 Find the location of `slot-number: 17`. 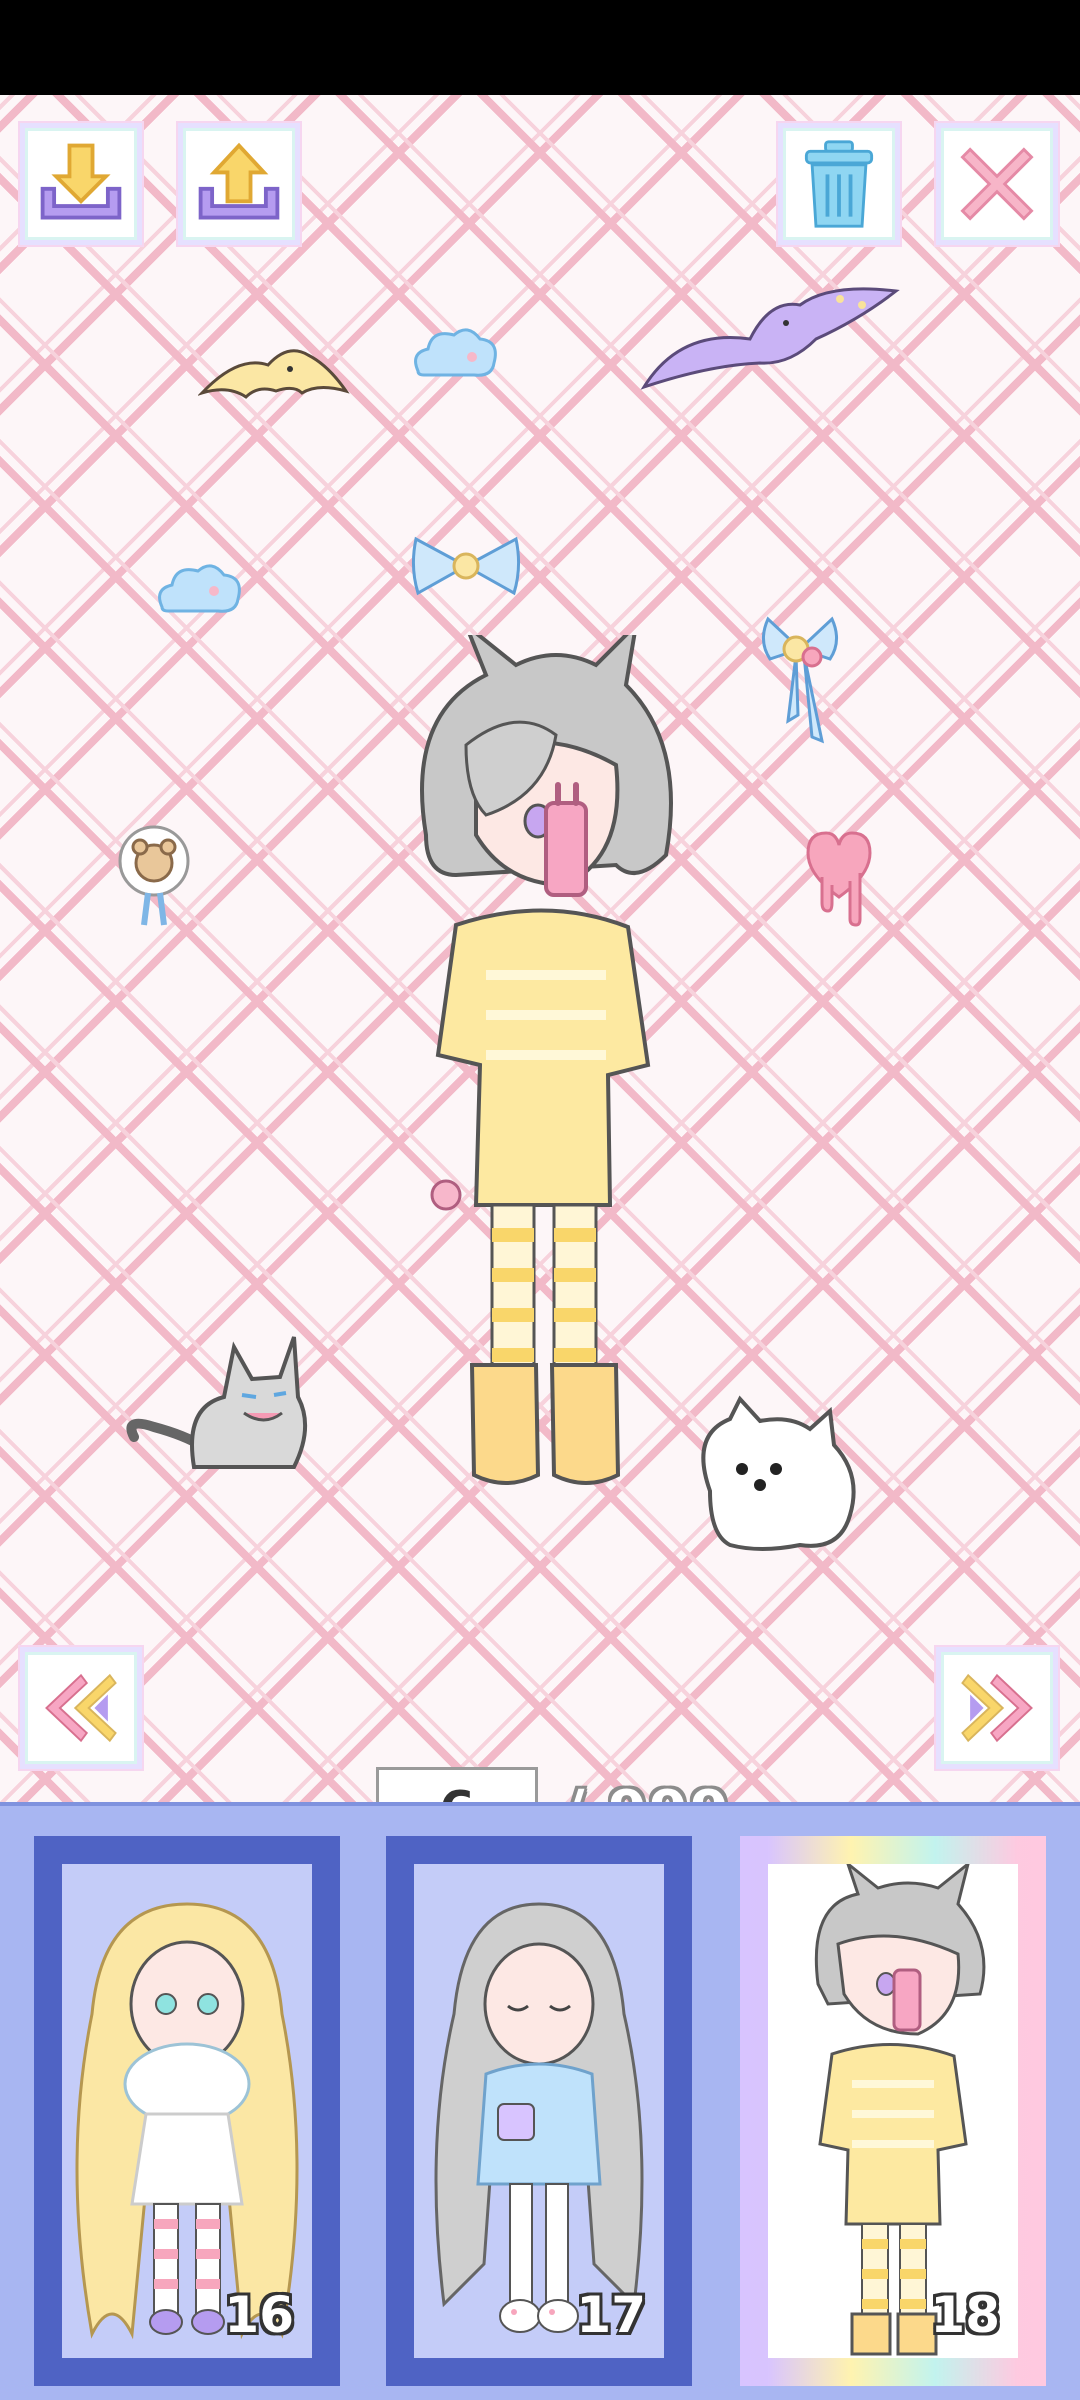

slot-number: 17 is located at coordinates (611, 2315).